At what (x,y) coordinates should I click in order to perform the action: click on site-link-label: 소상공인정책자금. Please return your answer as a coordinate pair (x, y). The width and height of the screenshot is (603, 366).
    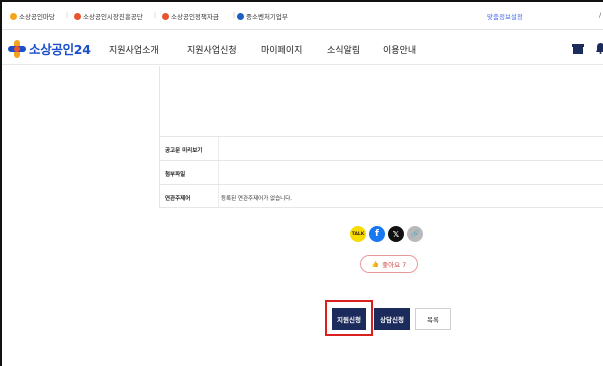
    Looking at the image, I should click on (195, 17).